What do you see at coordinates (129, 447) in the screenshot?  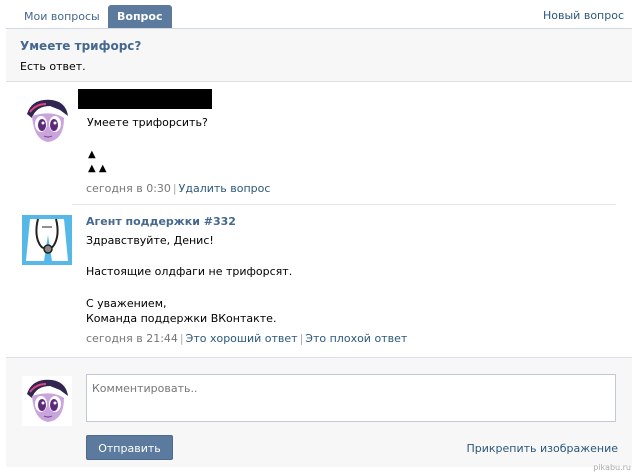 I see `send-button: Отправить` at bounding box center [129, 447].